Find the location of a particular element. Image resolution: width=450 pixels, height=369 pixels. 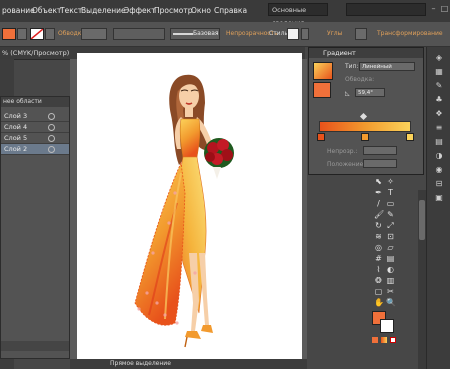

zoom-icon: 🔍 is located at coordinates (391, 302).